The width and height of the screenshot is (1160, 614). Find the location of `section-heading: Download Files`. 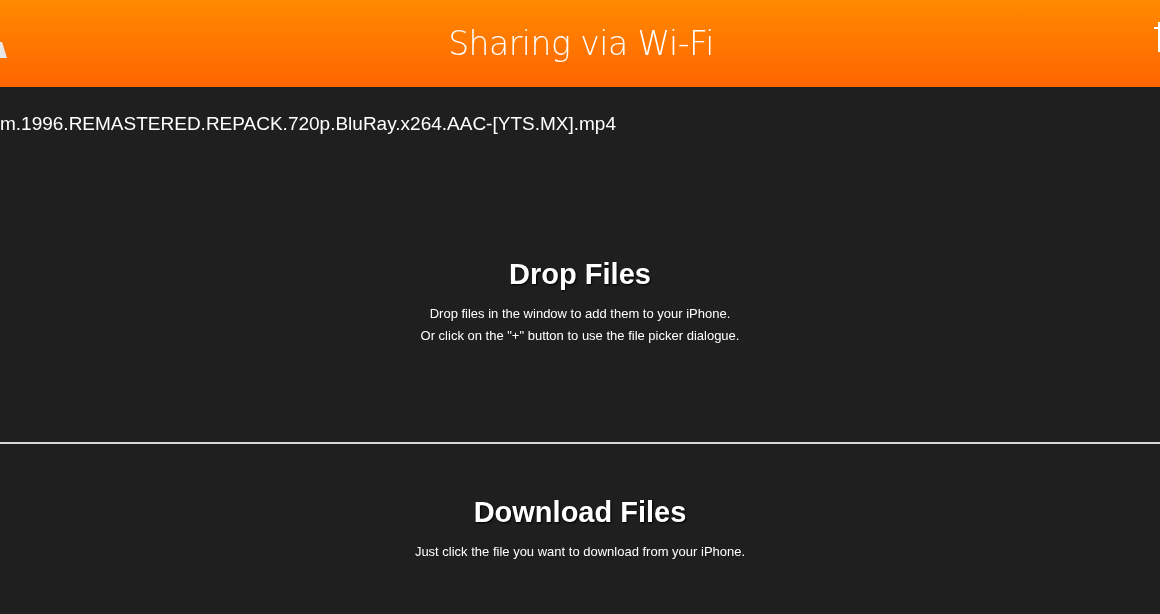

section-heading: Download Files is located at coordinates (580, 512).